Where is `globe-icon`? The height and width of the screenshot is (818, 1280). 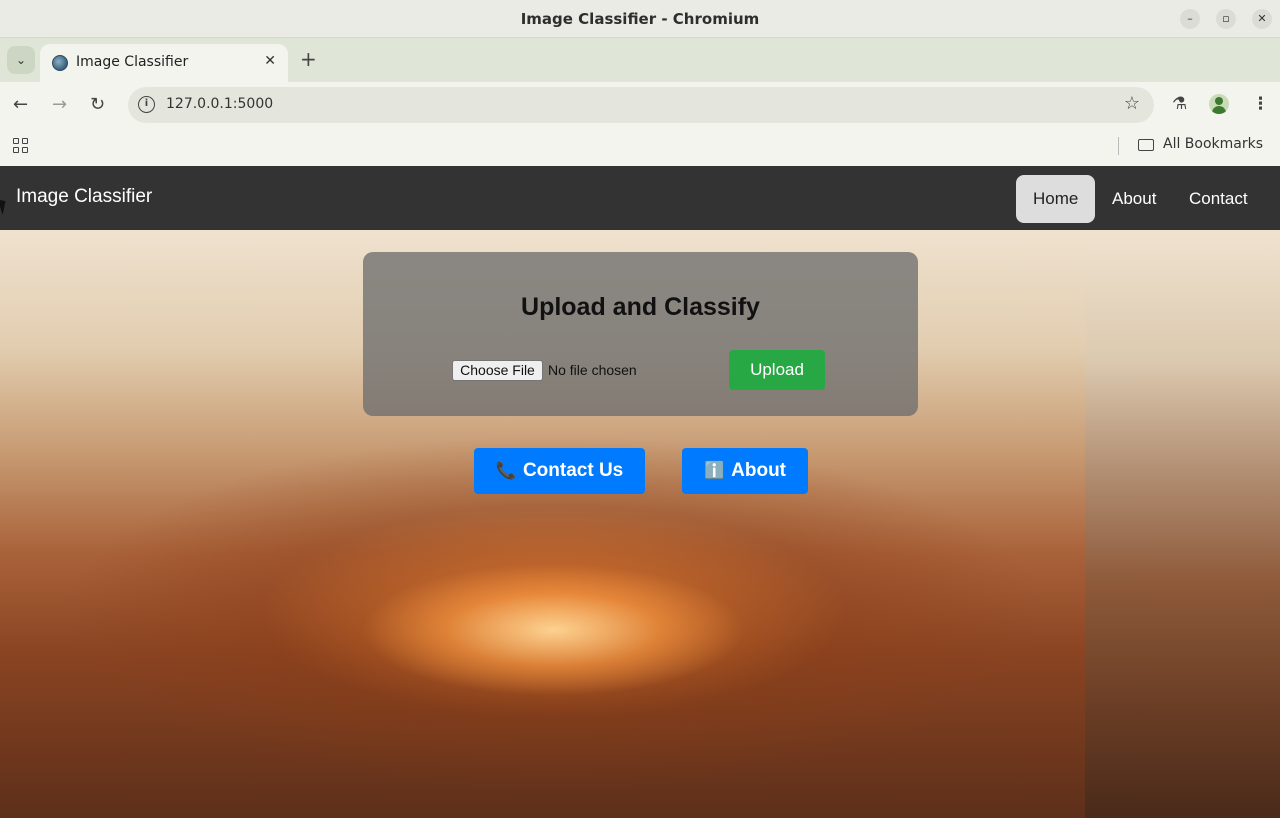 globe-icon is located at coordinates (60, 63).